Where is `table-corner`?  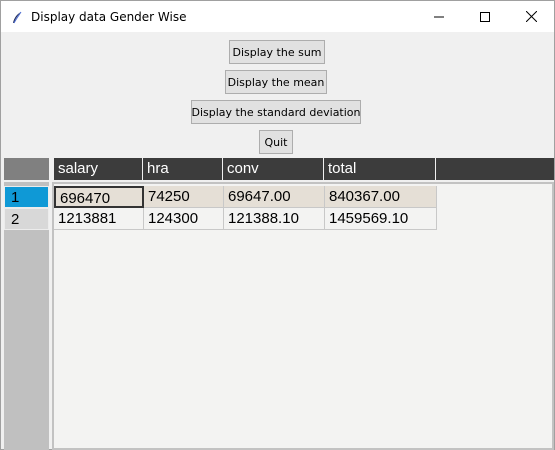
table-corner is located at coordinates (26, 169).